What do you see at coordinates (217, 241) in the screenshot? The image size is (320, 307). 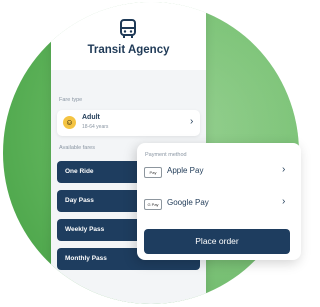 I see `place-order-button: Place order` at bounding box center [217, 241].